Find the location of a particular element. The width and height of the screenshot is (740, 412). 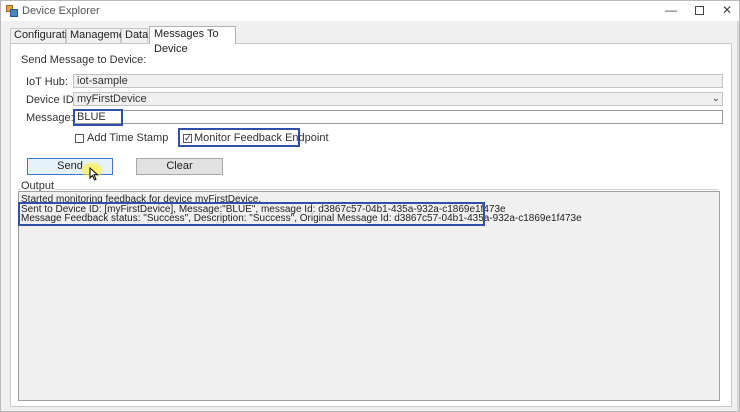

add-timestamp-checkbox is located at coordinates (79, 138).